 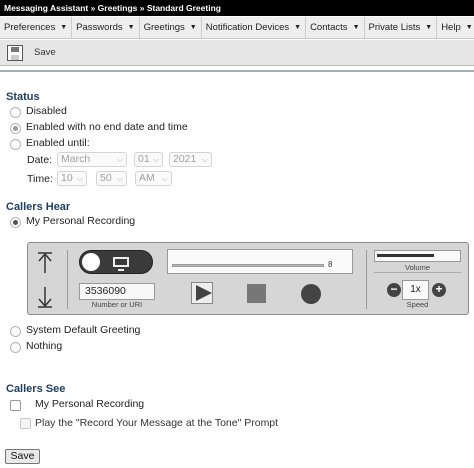 I want to click on time-hour-select: 10 ⌵, so click(x=72, y=178).